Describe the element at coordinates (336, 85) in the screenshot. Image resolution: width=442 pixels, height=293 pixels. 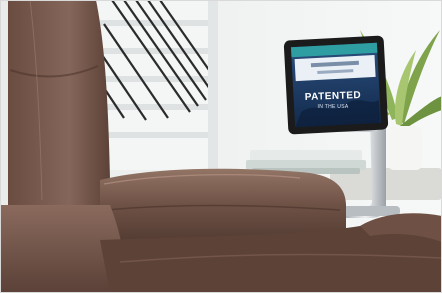
I see `tablet` at that location.